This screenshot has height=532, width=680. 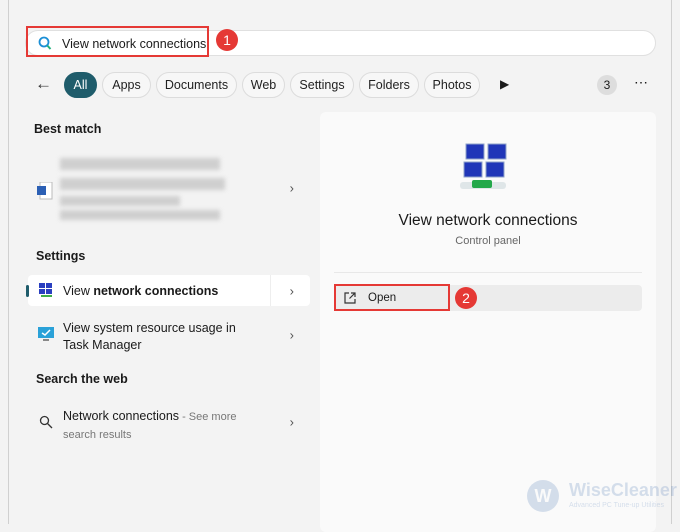 I want to click on settings-item-view-network-connections: View network connections ›, so click(x=168, y=290).